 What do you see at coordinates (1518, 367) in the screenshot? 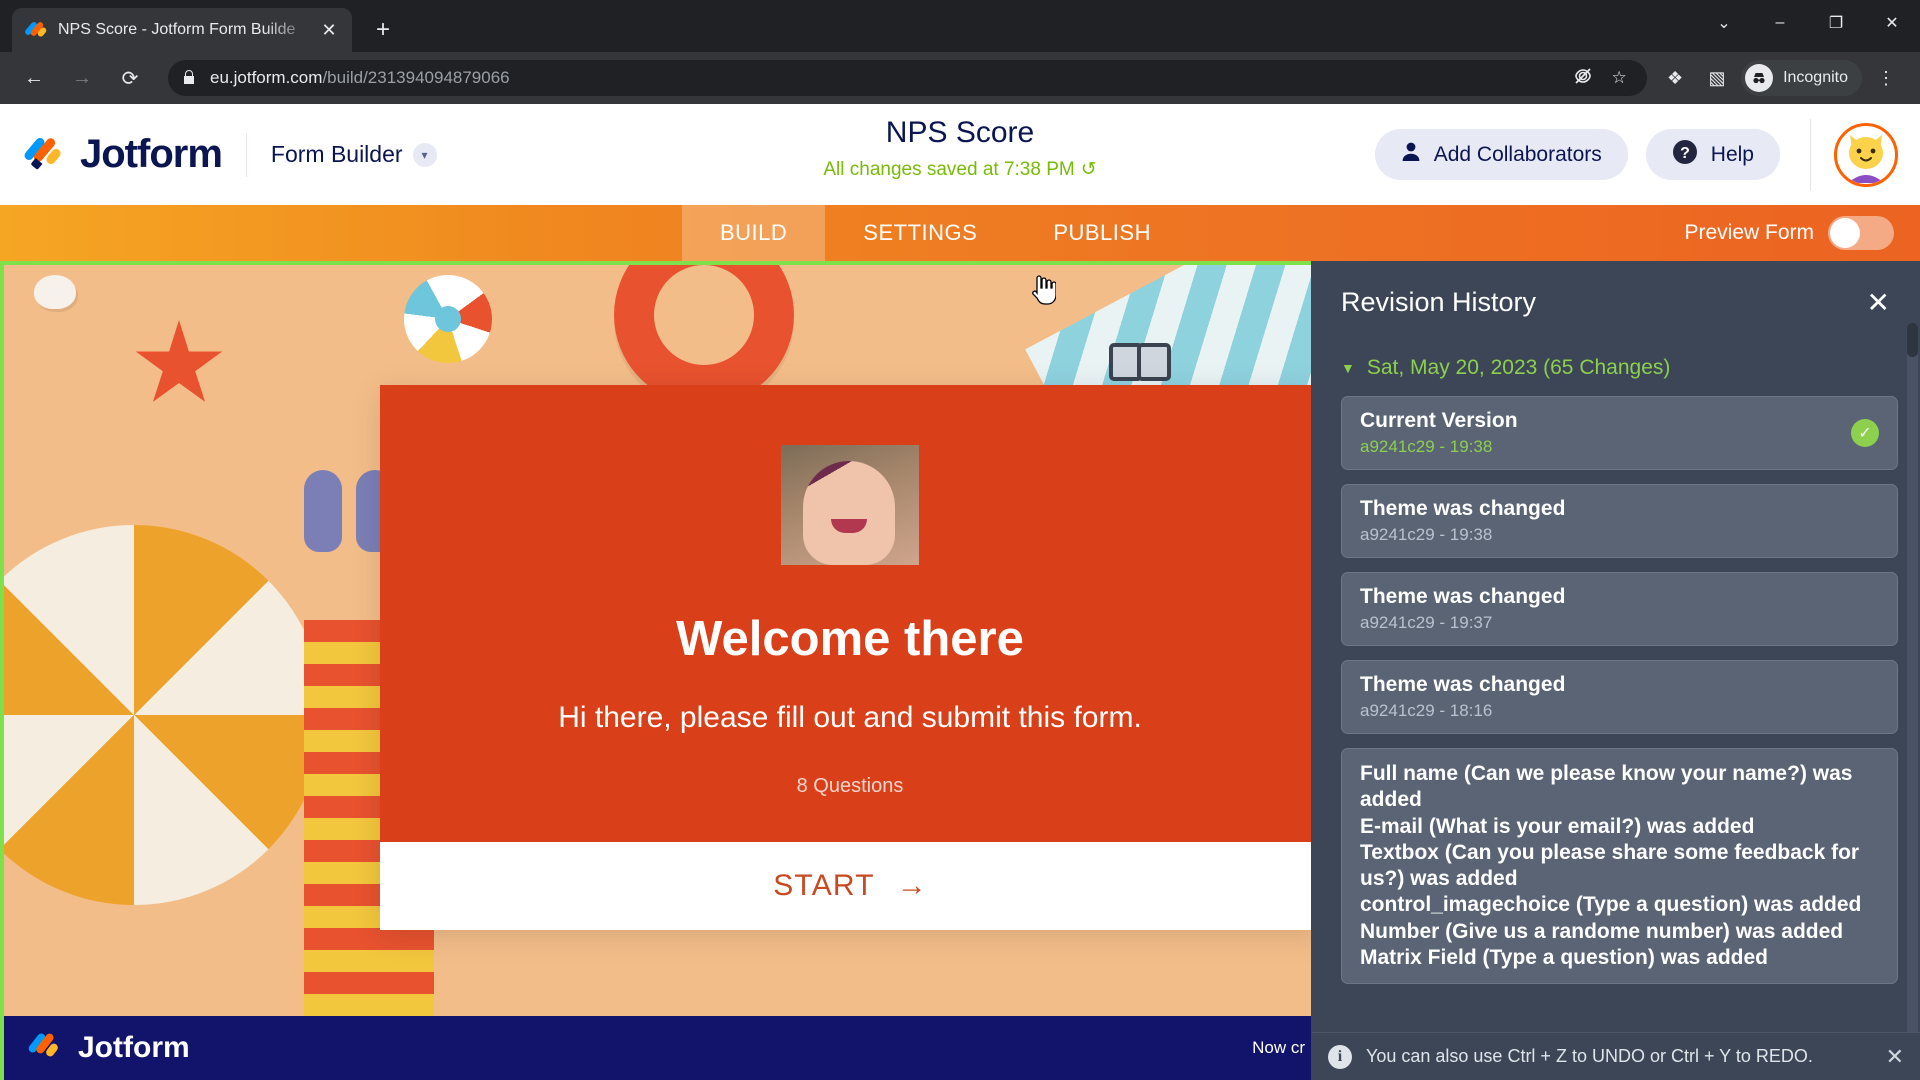
I see `revision-date-group-label: Sat, May 20, 2023 (65 Changes)` at bounding box center [1518, 367].